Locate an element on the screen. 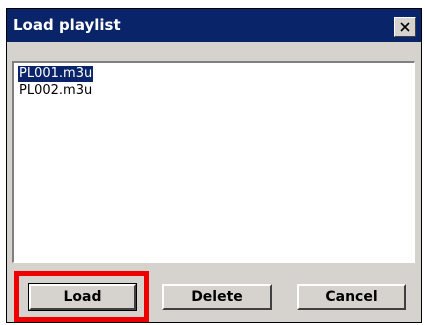 The height and width of the screenshot is (325, 425). title-bar: Load playlist is located at coordinates (214, 25).